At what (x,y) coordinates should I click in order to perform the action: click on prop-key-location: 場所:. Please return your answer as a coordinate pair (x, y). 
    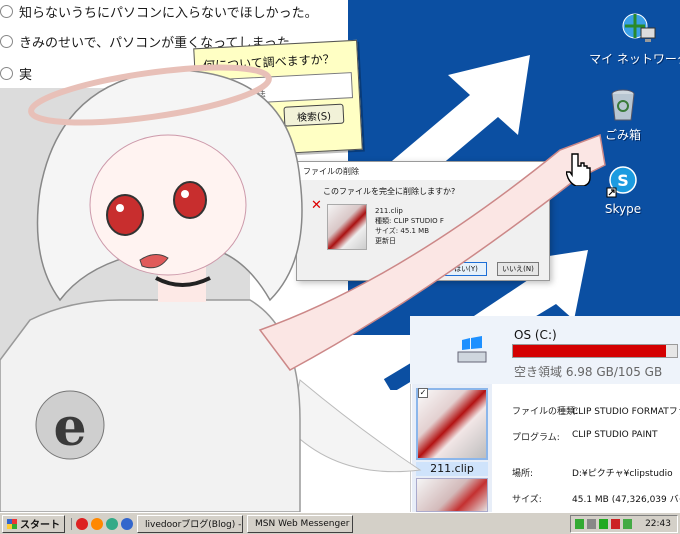
    Looking at the image, I should click on (523, 474).